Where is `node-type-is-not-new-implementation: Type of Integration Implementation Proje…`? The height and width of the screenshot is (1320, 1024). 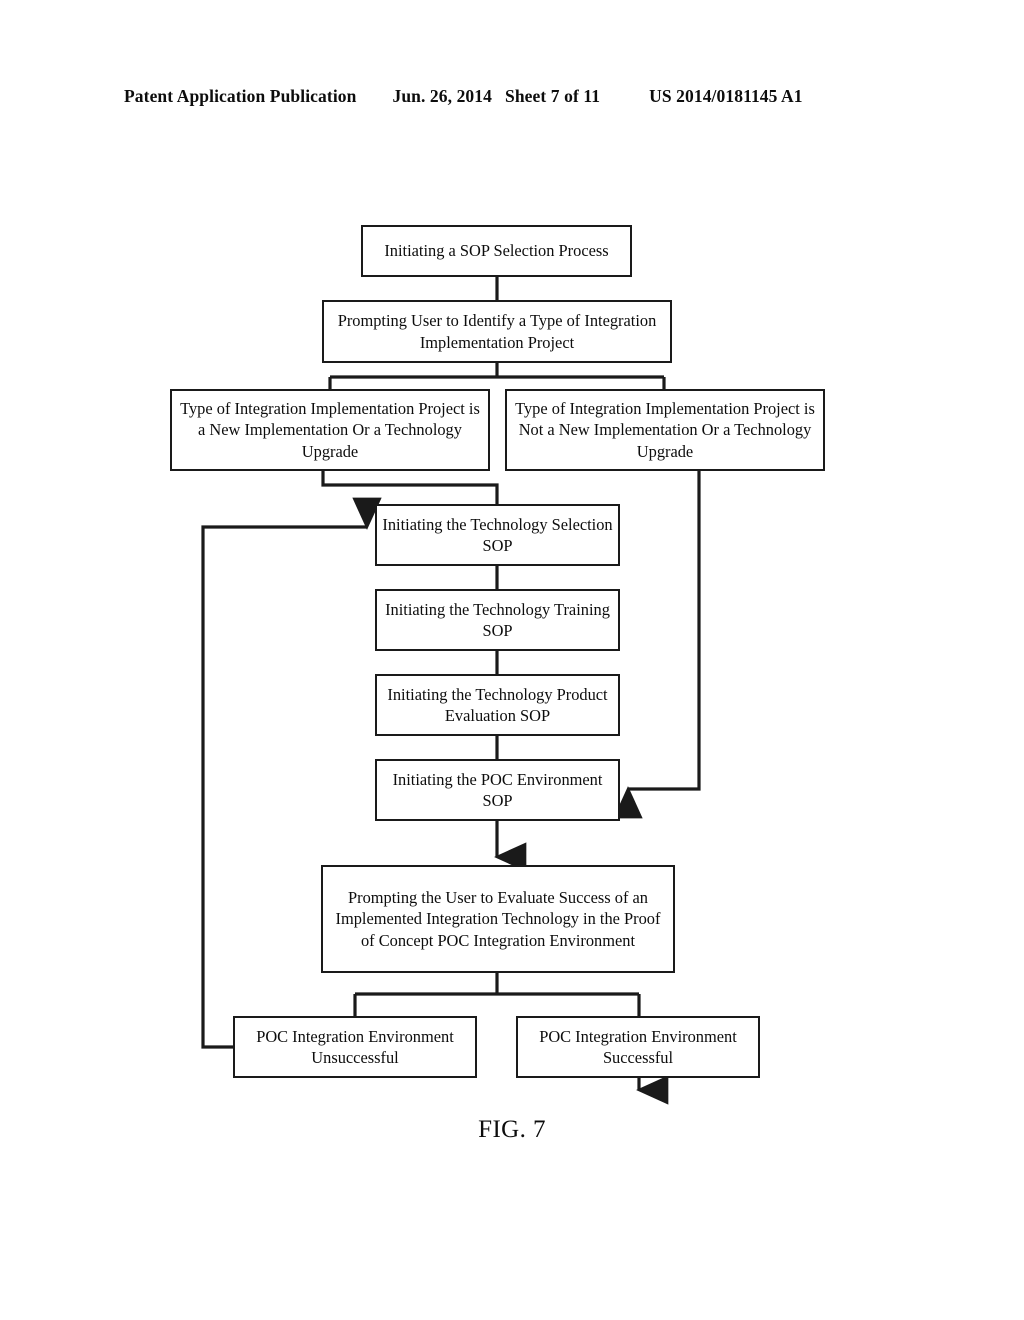
node-type-is-not-new-implementation: Type of Integration Implementation Proje… is located at coordinates (665, 430).